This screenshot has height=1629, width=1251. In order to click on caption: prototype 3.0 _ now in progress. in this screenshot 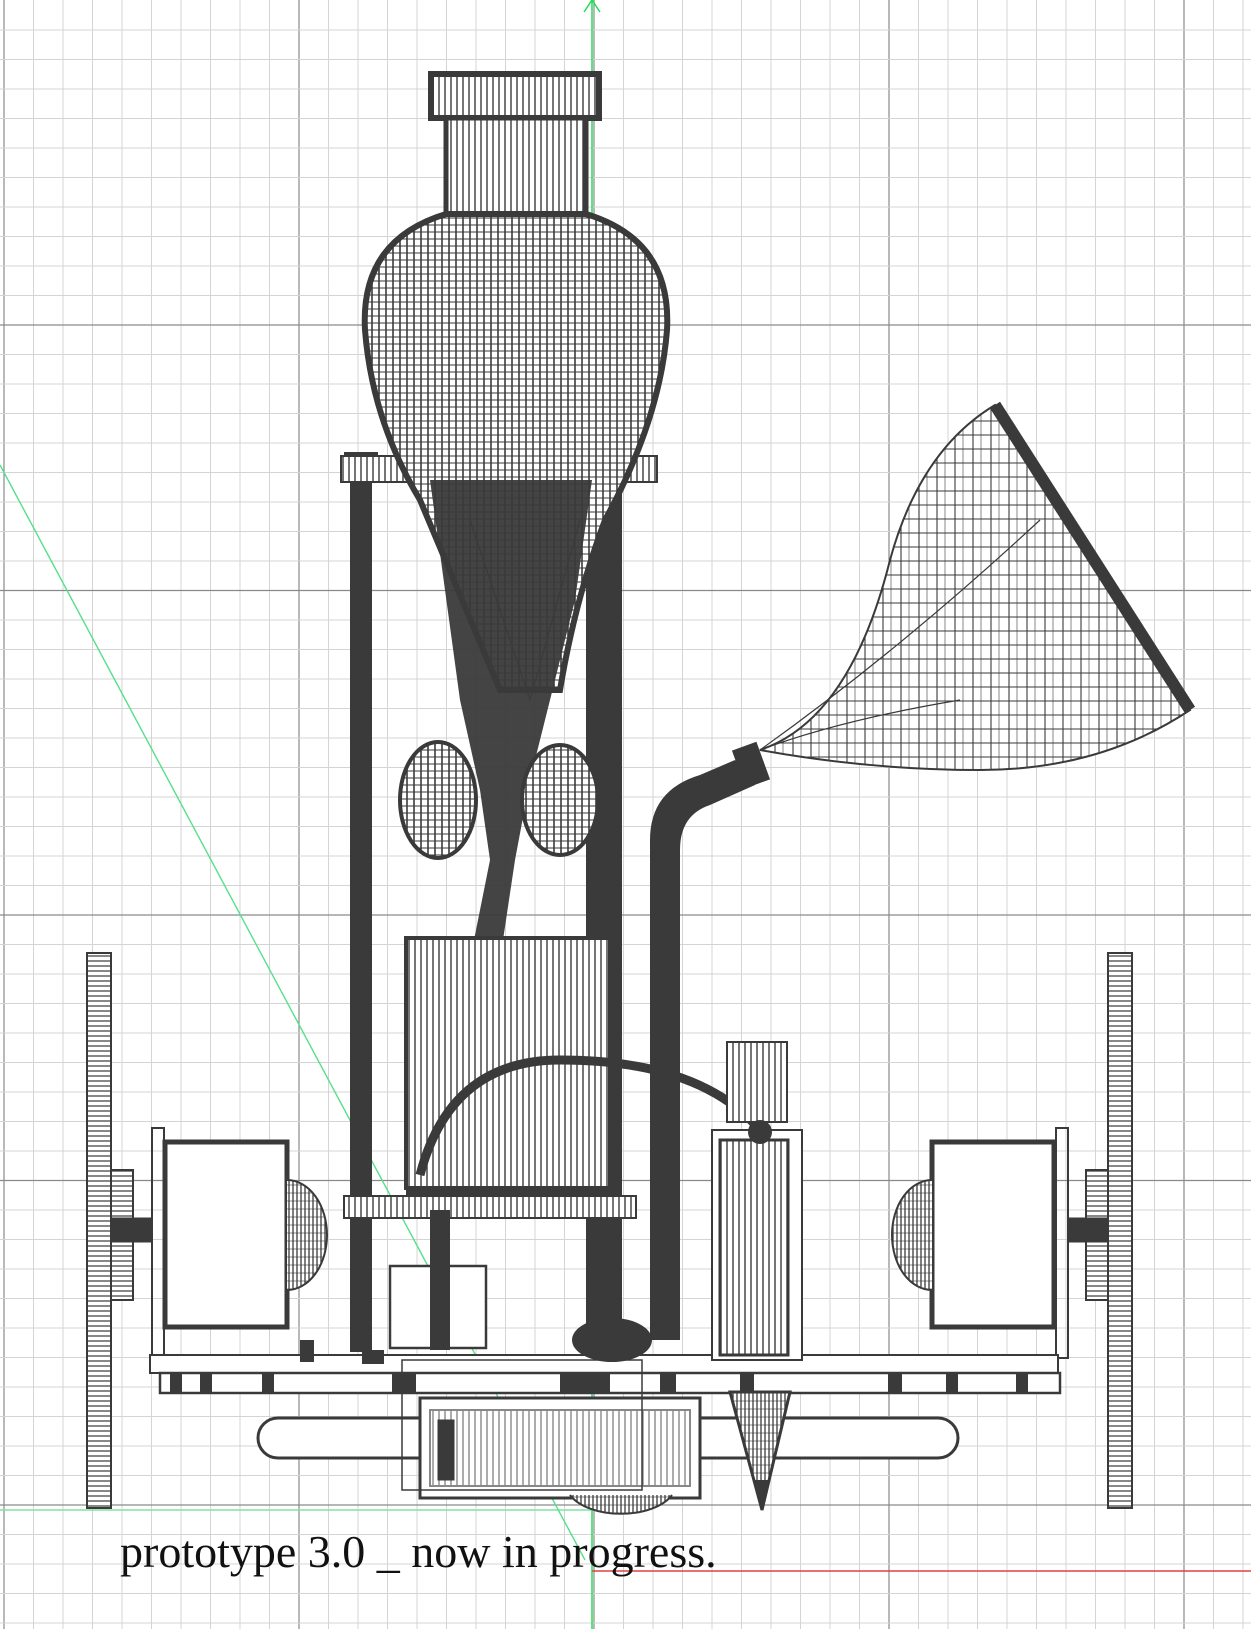, I will do `click(418, 1551)`.